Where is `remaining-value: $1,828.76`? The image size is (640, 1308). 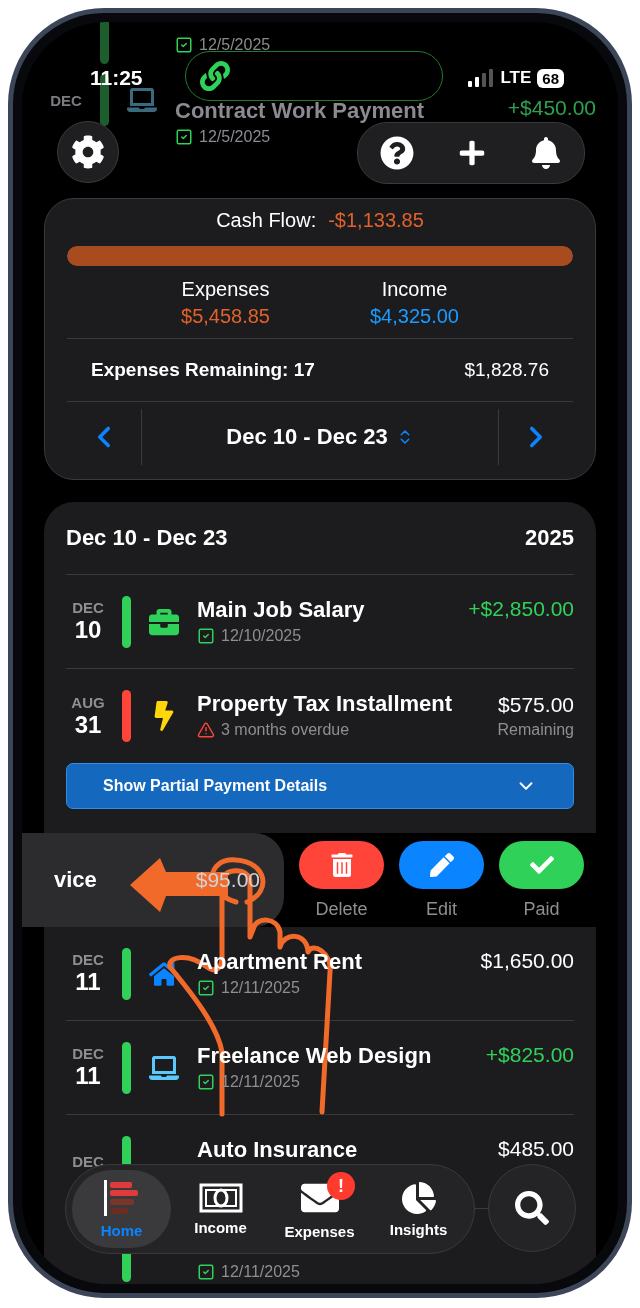 remaining-value: $1,828.76 is located at coordinates (506, 370).